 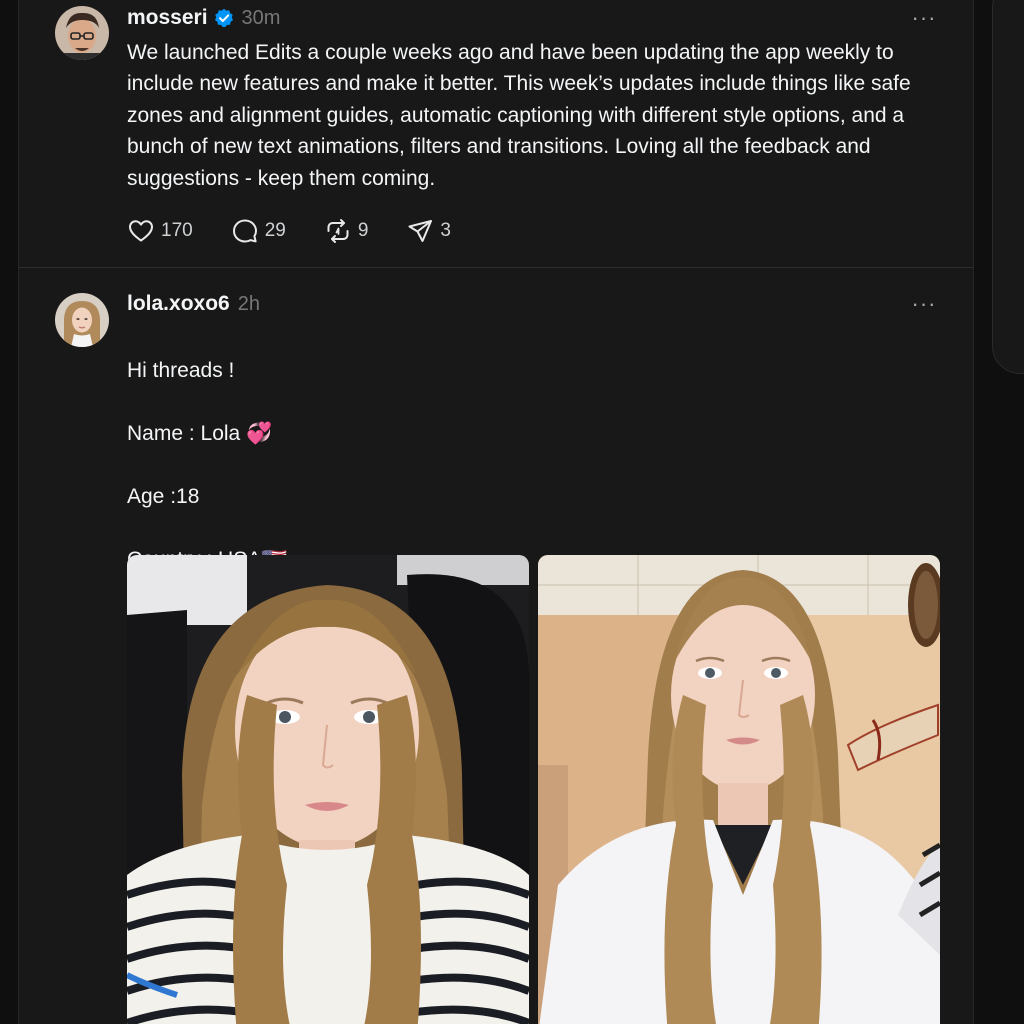 I want to click on share-count: 3, so click(x=445, y=230).